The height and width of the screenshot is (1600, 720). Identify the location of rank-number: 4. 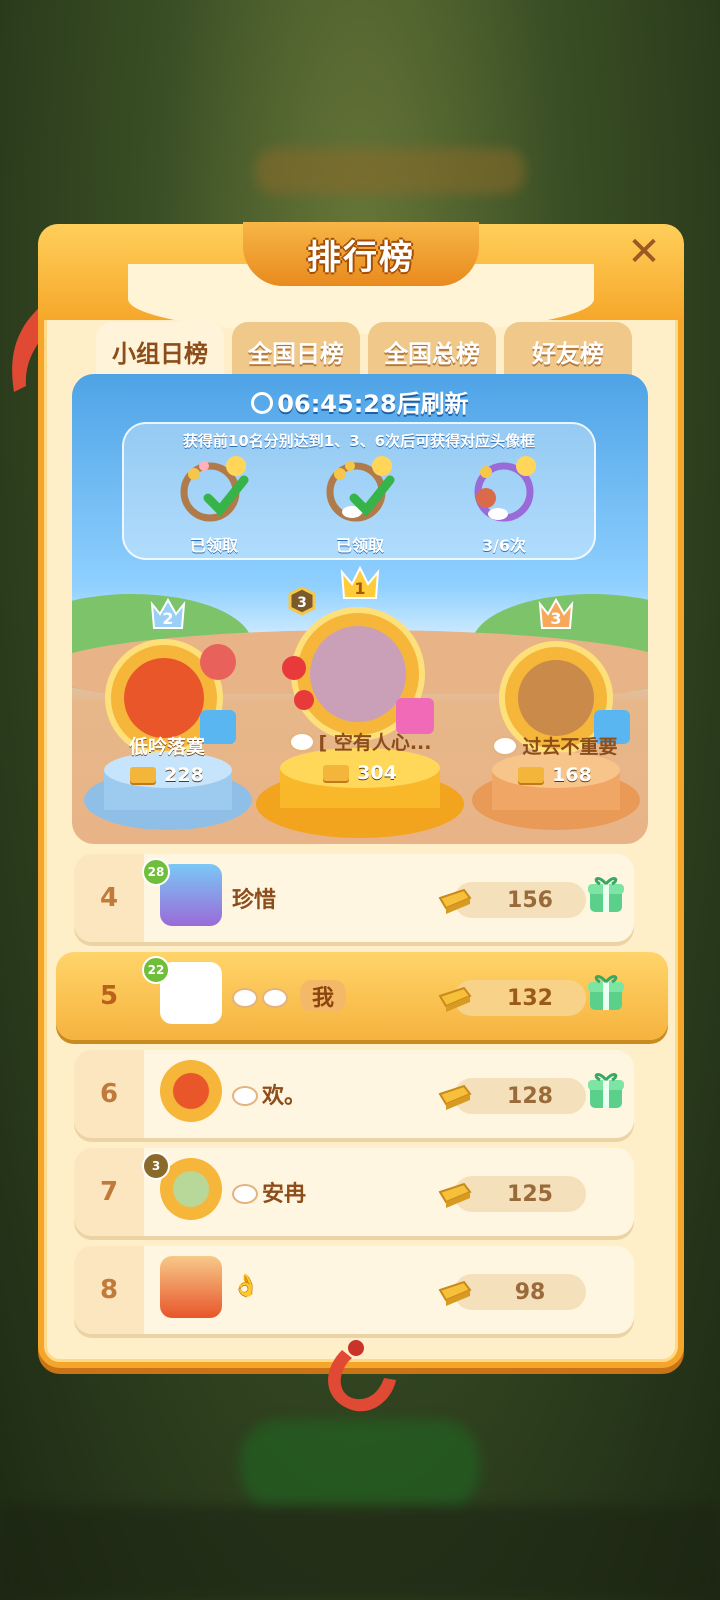
(109, 898).